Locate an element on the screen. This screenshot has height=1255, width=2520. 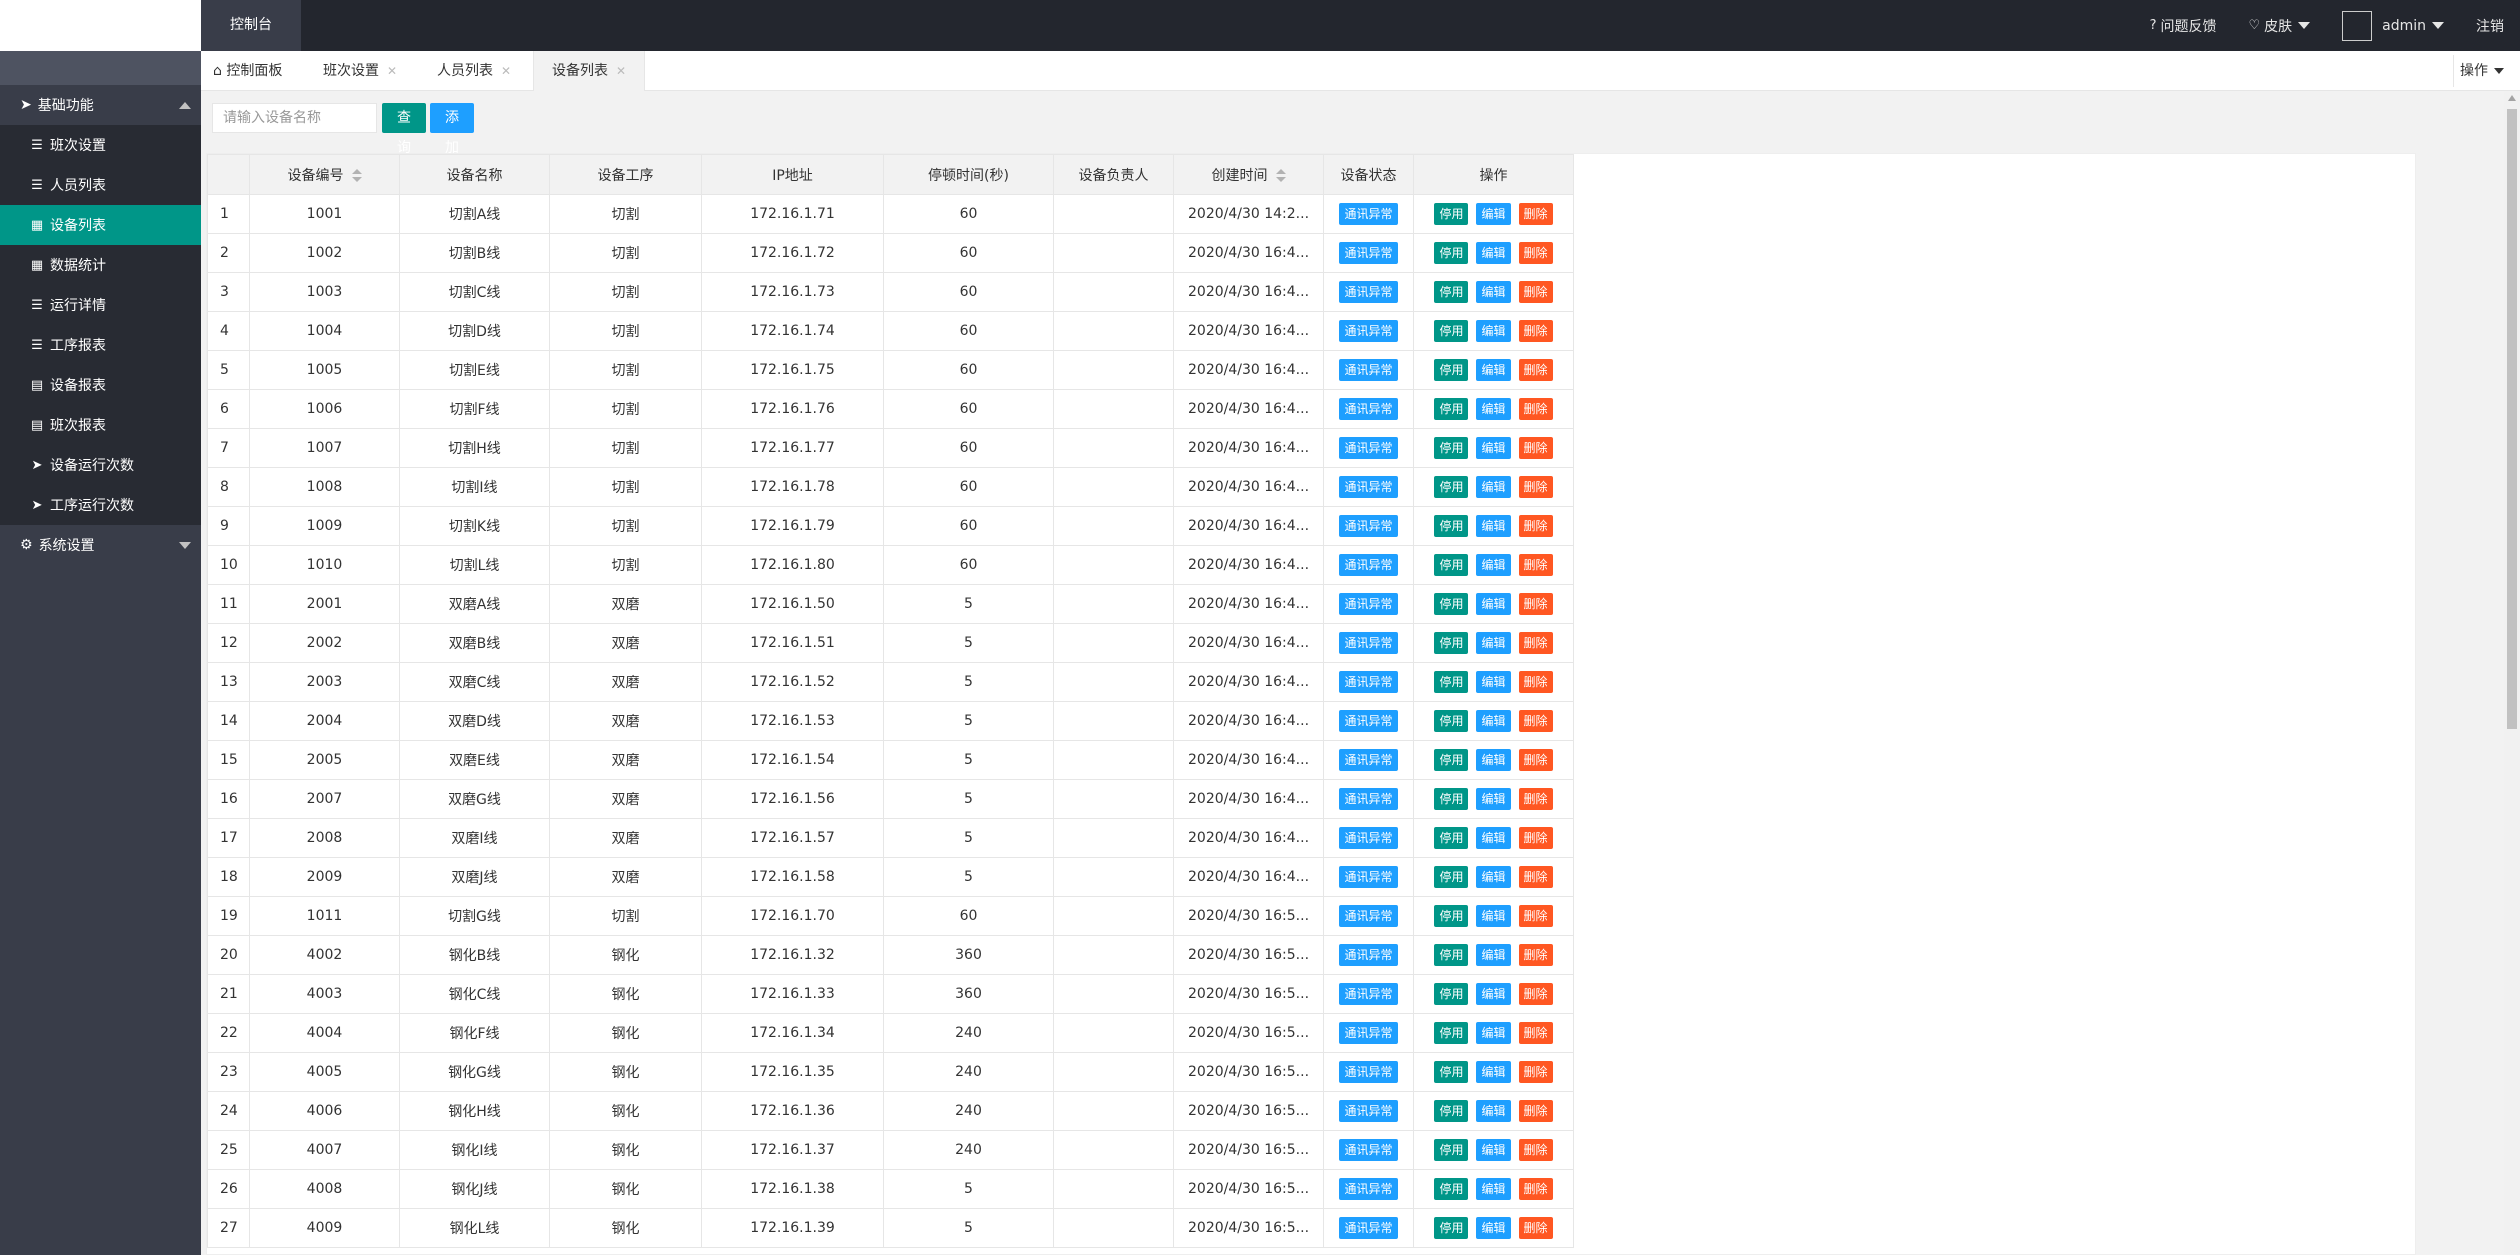
tab-dashboard: ⌂ 控制面板 is located at coordinates (247, 71).